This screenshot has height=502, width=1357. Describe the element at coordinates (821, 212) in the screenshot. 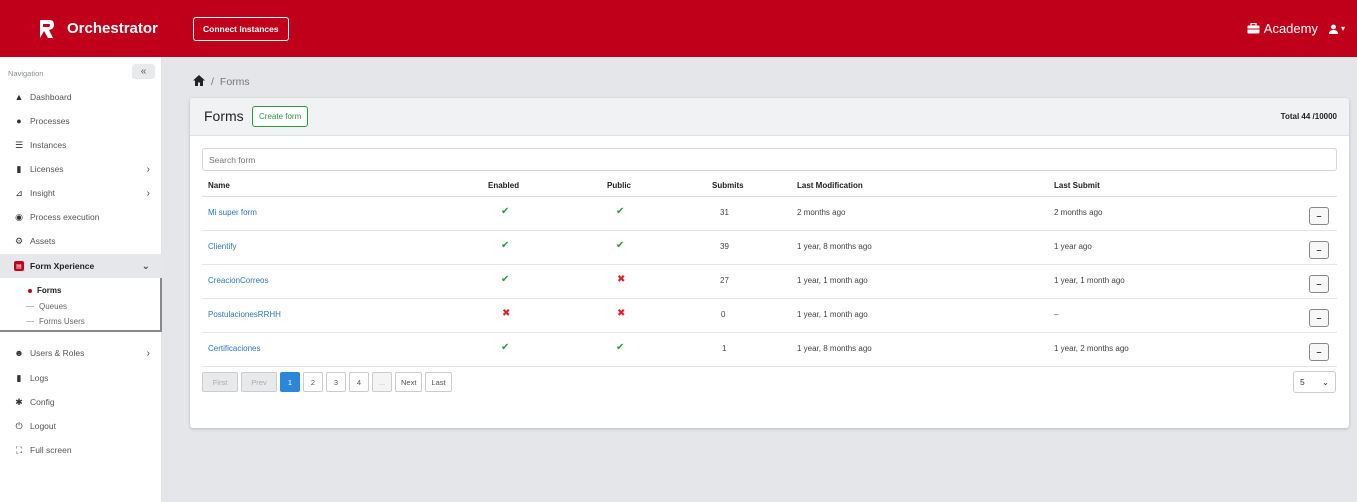

I see `last-modification: 2 months ago` at that location.